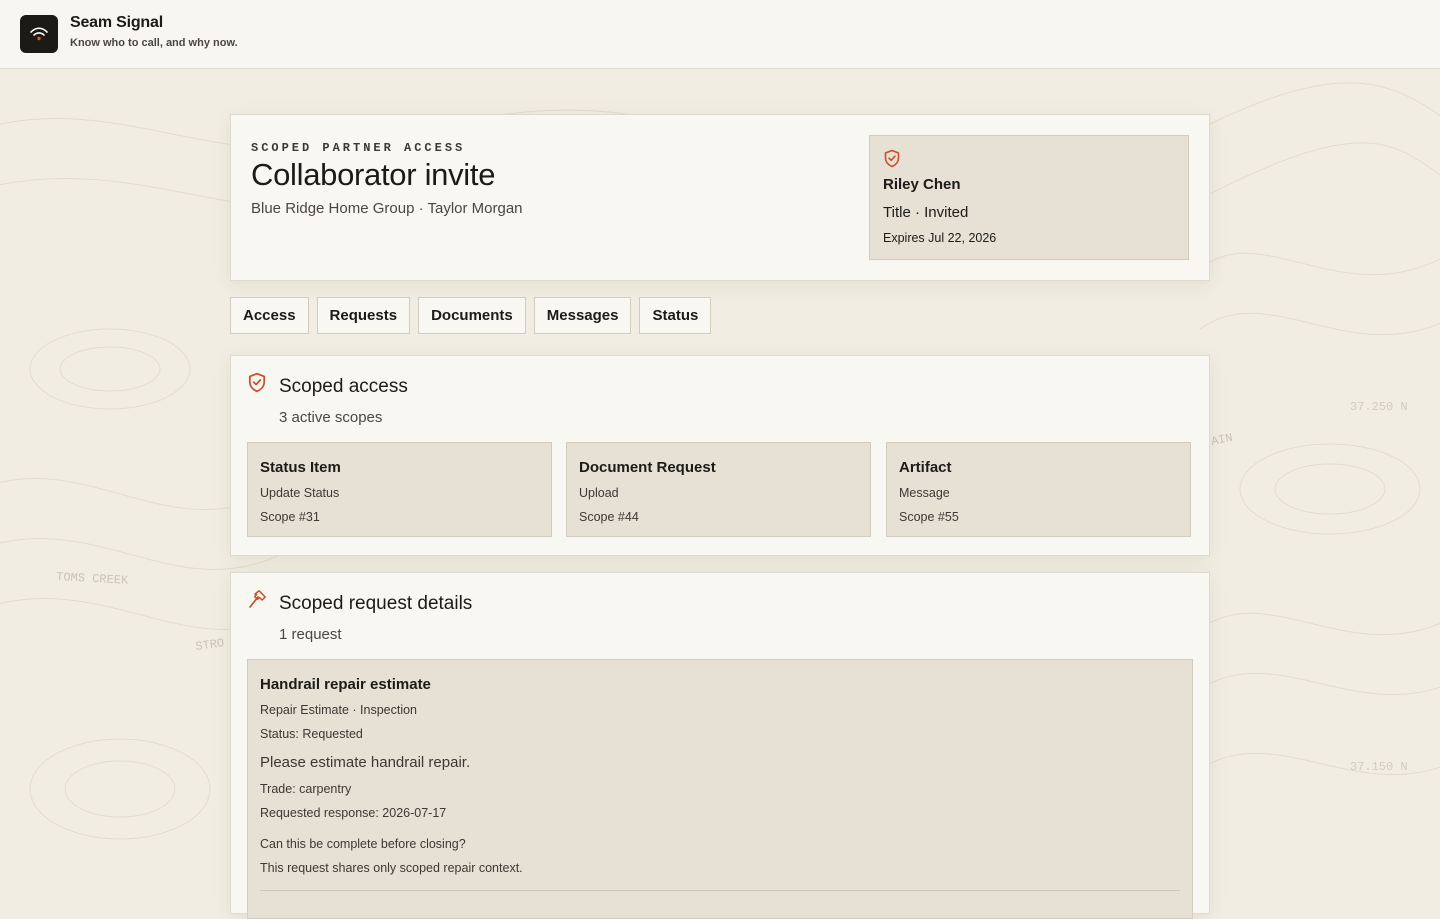 The height and width of the screenshot is (919, 1440). What do you see at coordinates (353, 813) in the screenshot?
I see `requested-response-date: Requested response: 2026-07-17` at bounding box center [353, 813].